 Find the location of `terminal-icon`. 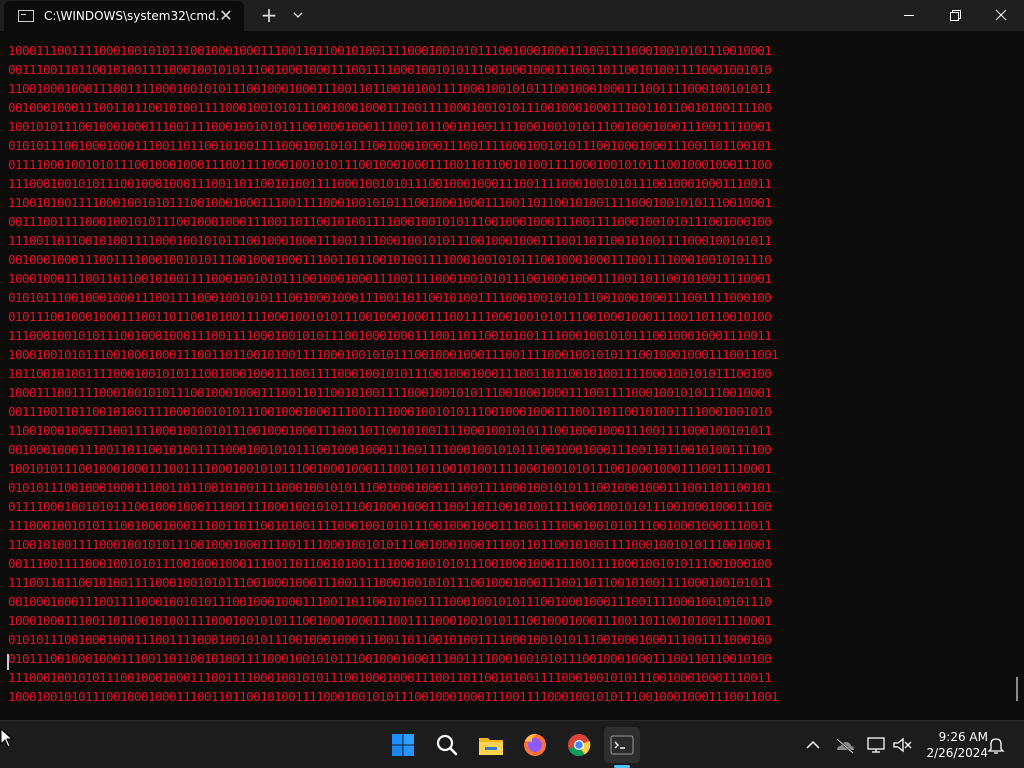

terminal-icon is located at coordinates (622, 745).